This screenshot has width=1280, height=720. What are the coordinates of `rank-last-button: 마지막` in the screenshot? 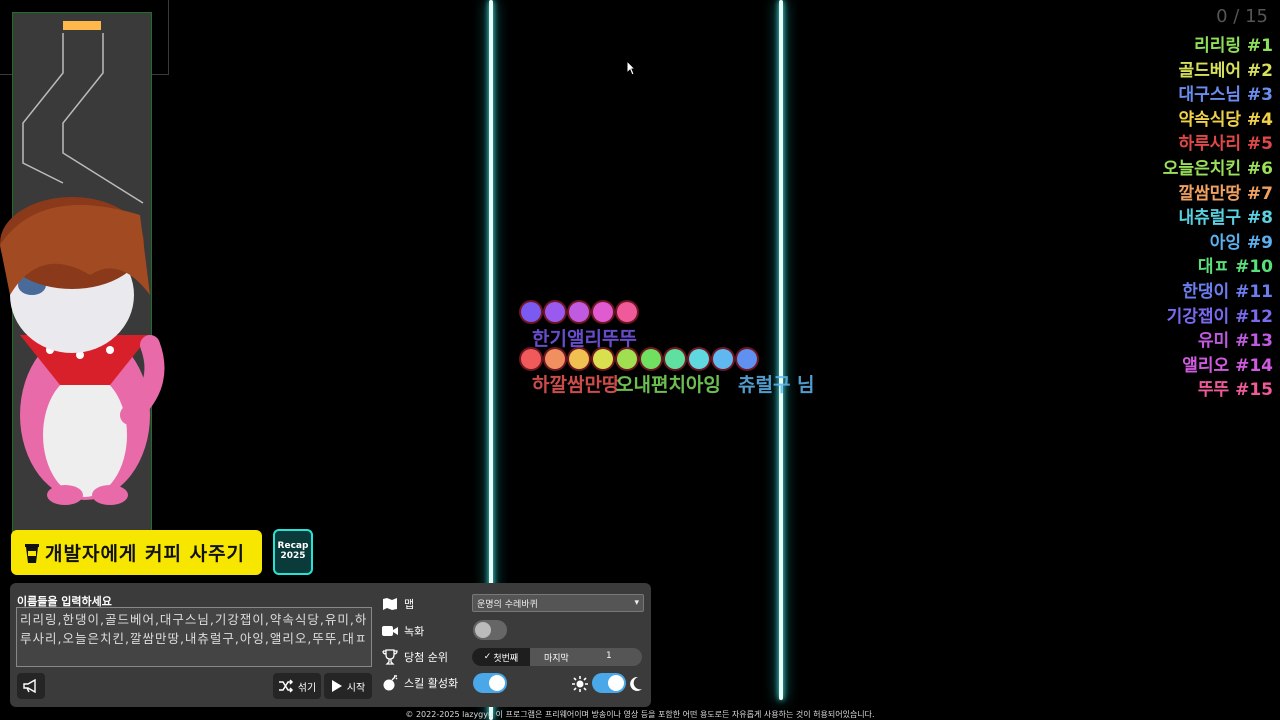 It's located at (556, 657).